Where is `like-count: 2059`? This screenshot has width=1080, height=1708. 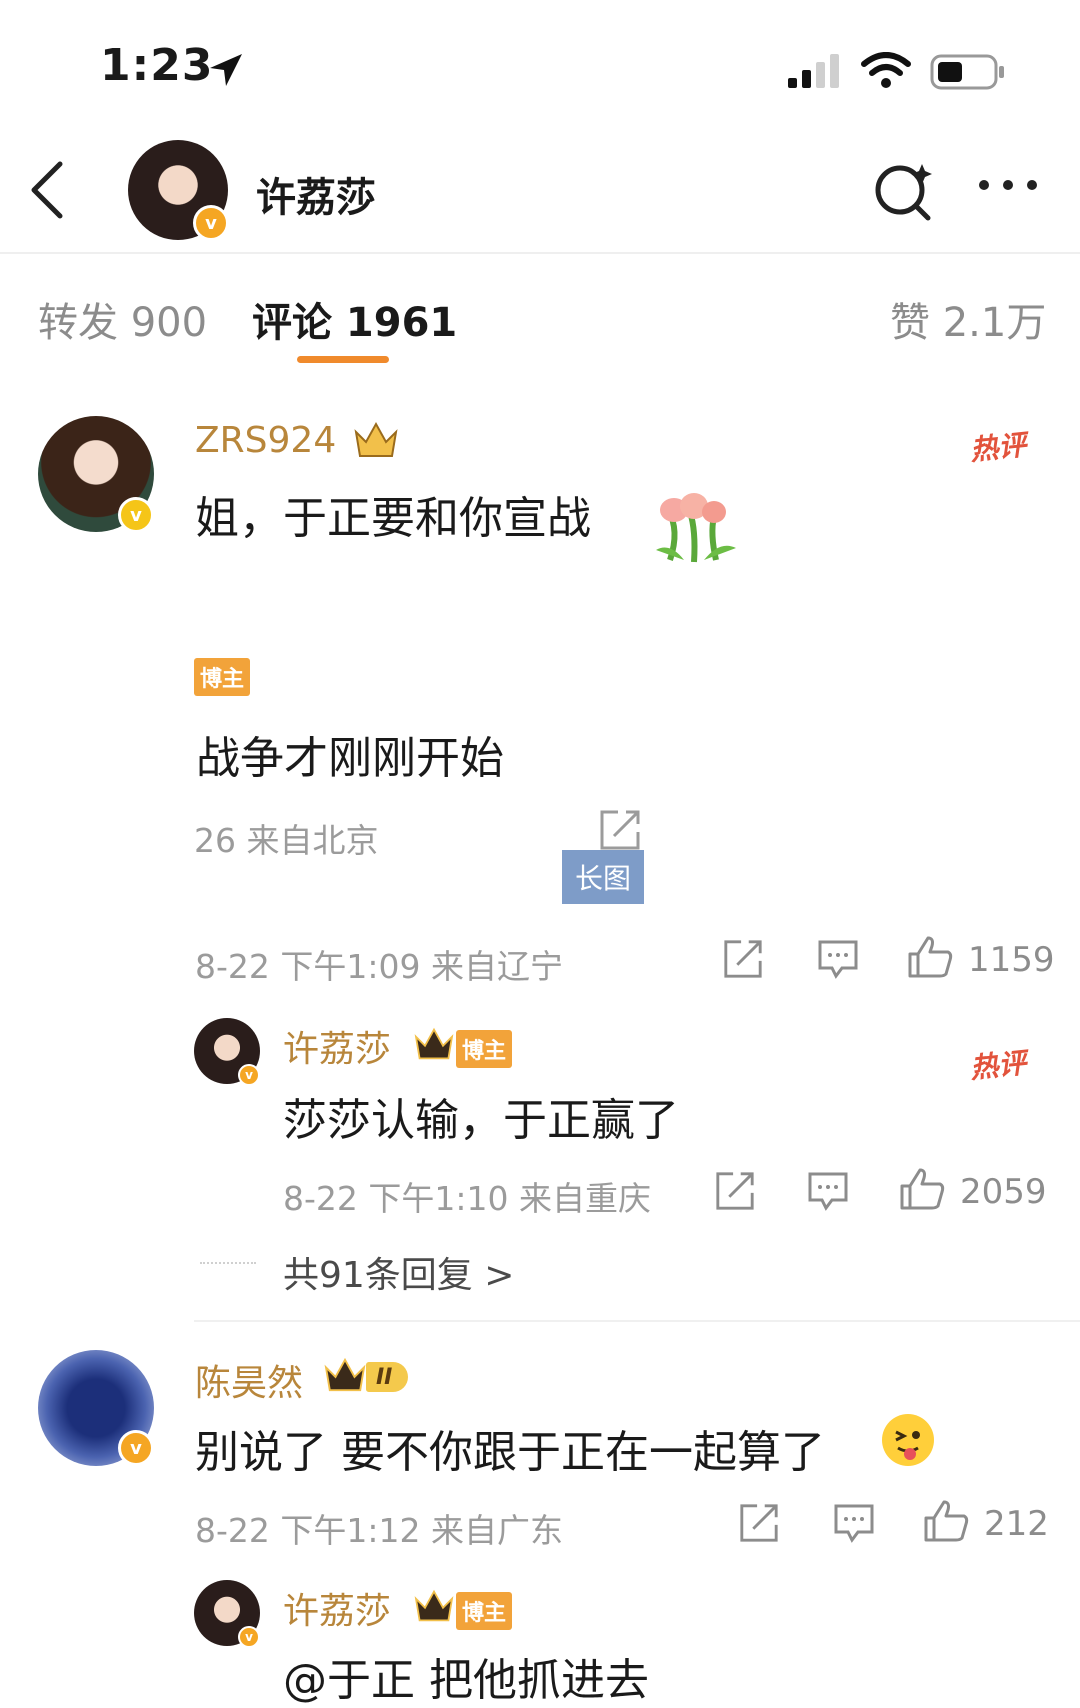
like-count: 2059 is located at coordinates (1003, 1192).